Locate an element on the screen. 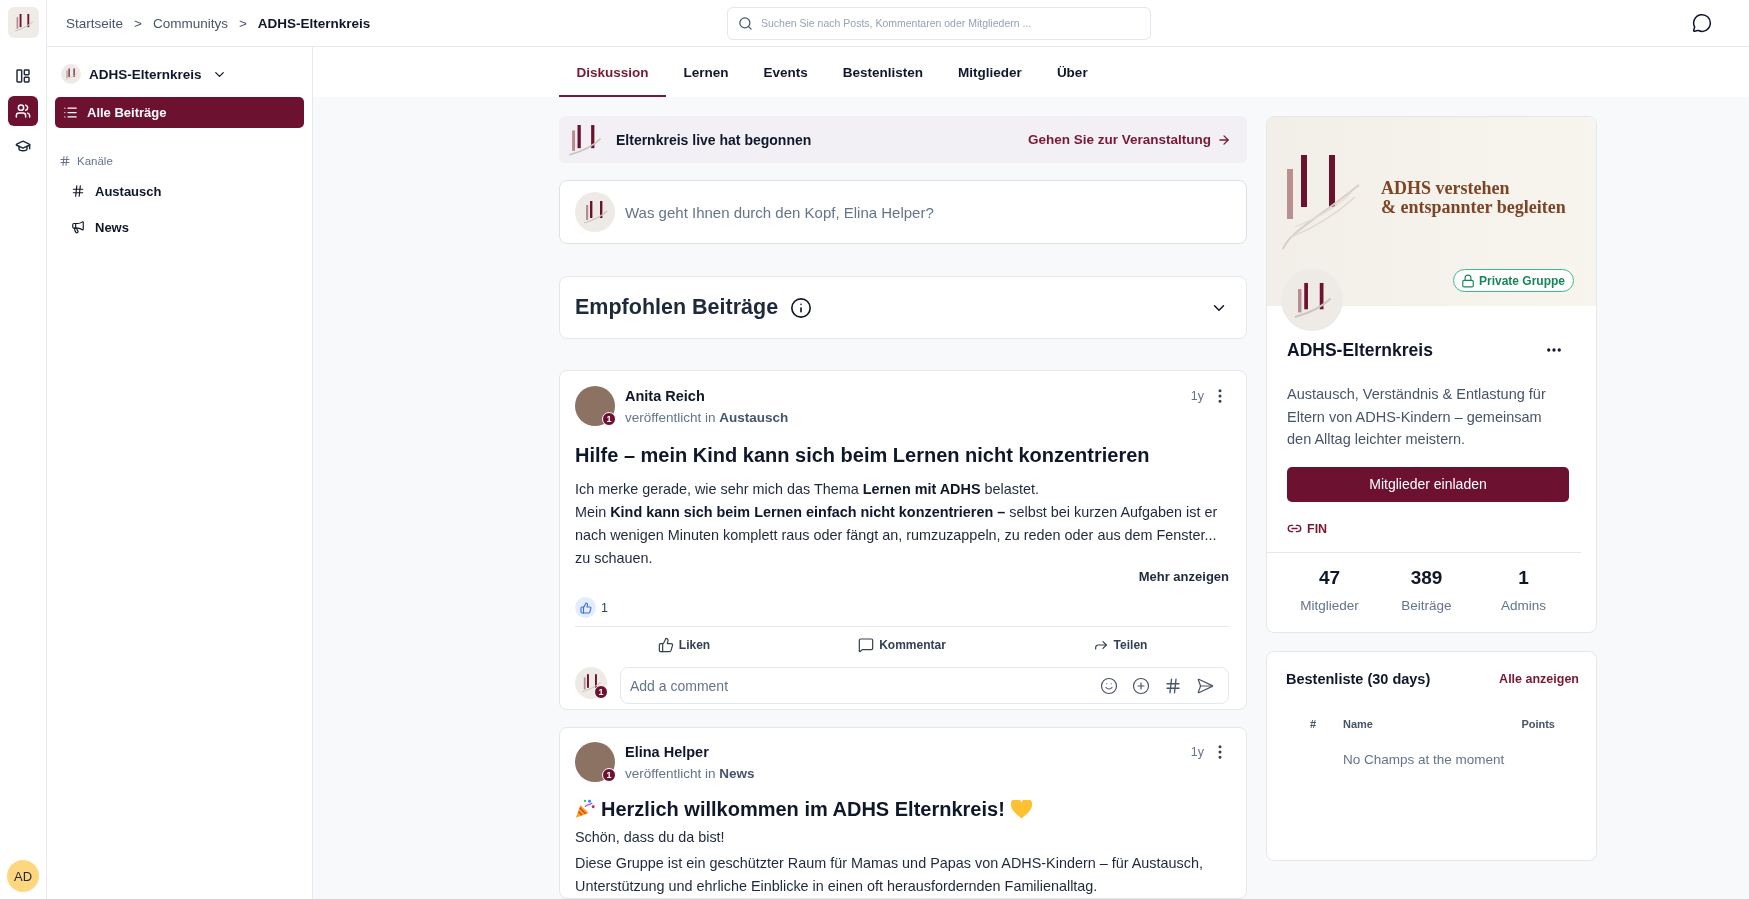  lock-icon is located at coordinates (1467, 280).